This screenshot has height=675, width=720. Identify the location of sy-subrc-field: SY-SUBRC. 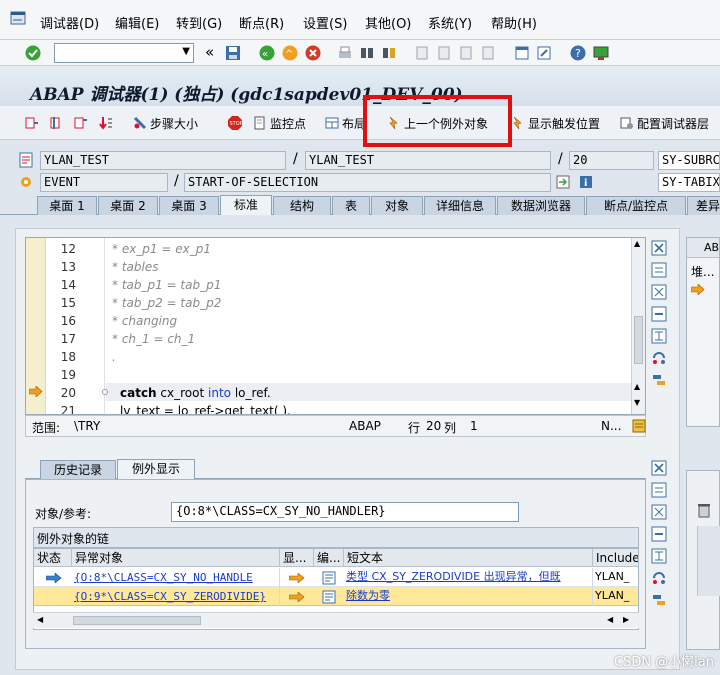
(689, 160).